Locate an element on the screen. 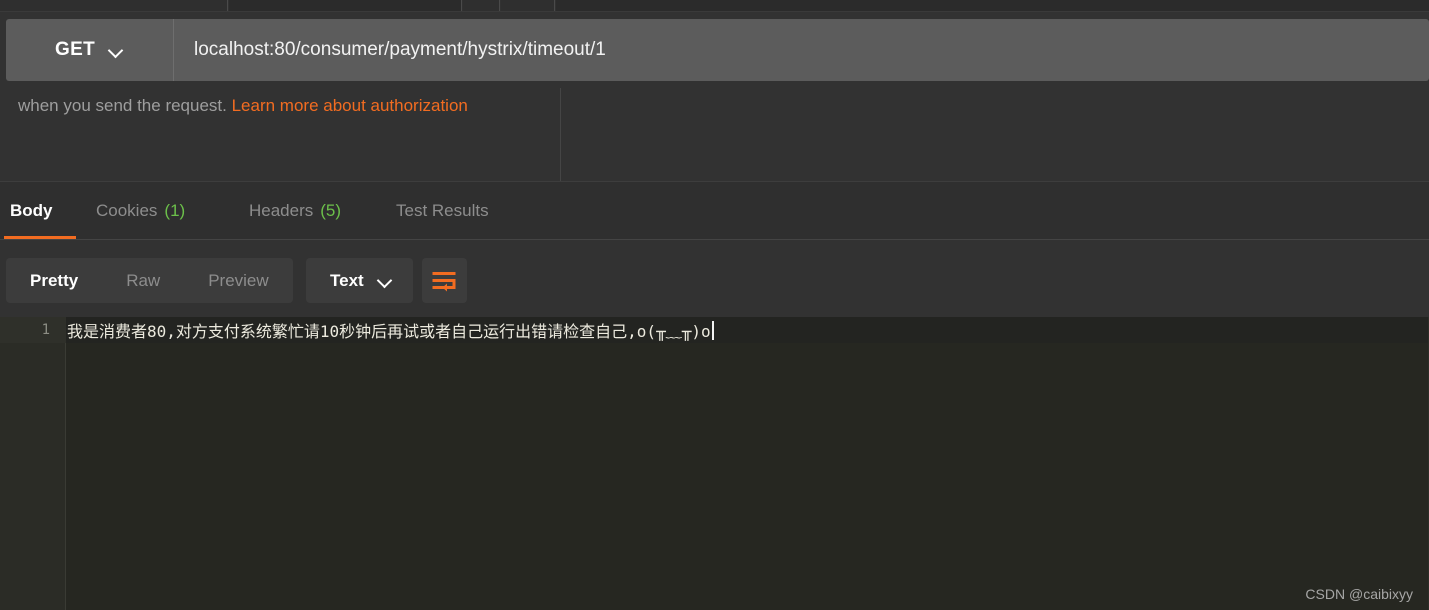  http-method-select: GET is located at coordinates (90, 50).